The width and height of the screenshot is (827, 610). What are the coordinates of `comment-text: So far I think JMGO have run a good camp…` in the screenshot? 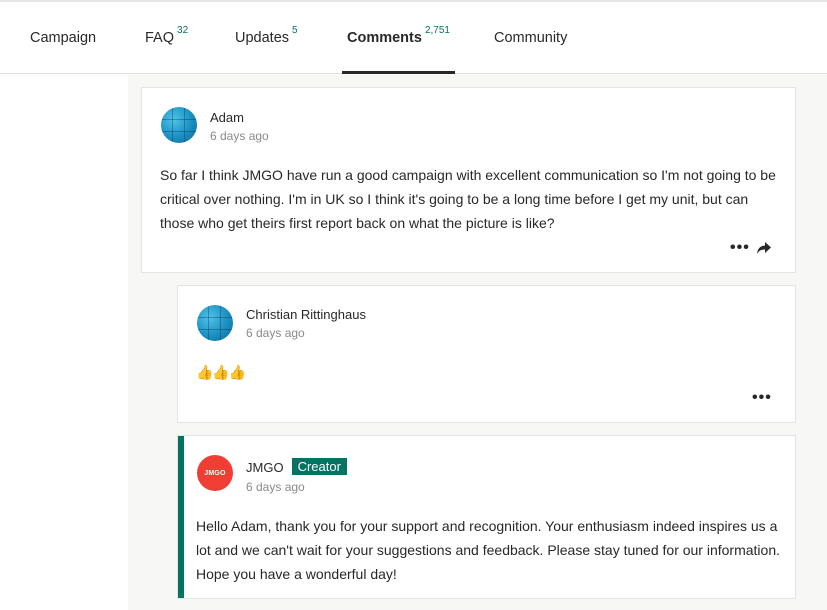 It's located at (468, 199).